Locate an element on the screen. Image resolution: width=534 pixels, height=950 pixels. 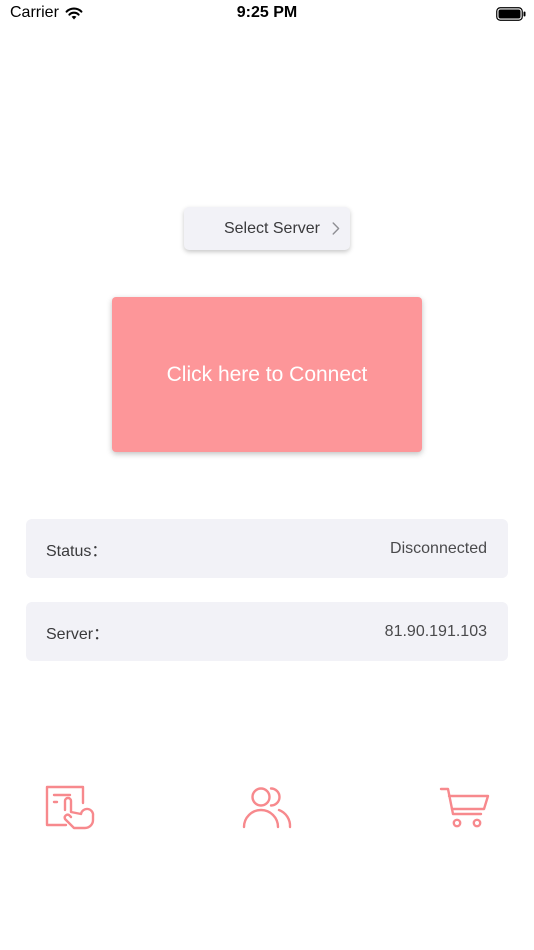
connect-button: Click here to Connect is located at coordinates (267, 374).